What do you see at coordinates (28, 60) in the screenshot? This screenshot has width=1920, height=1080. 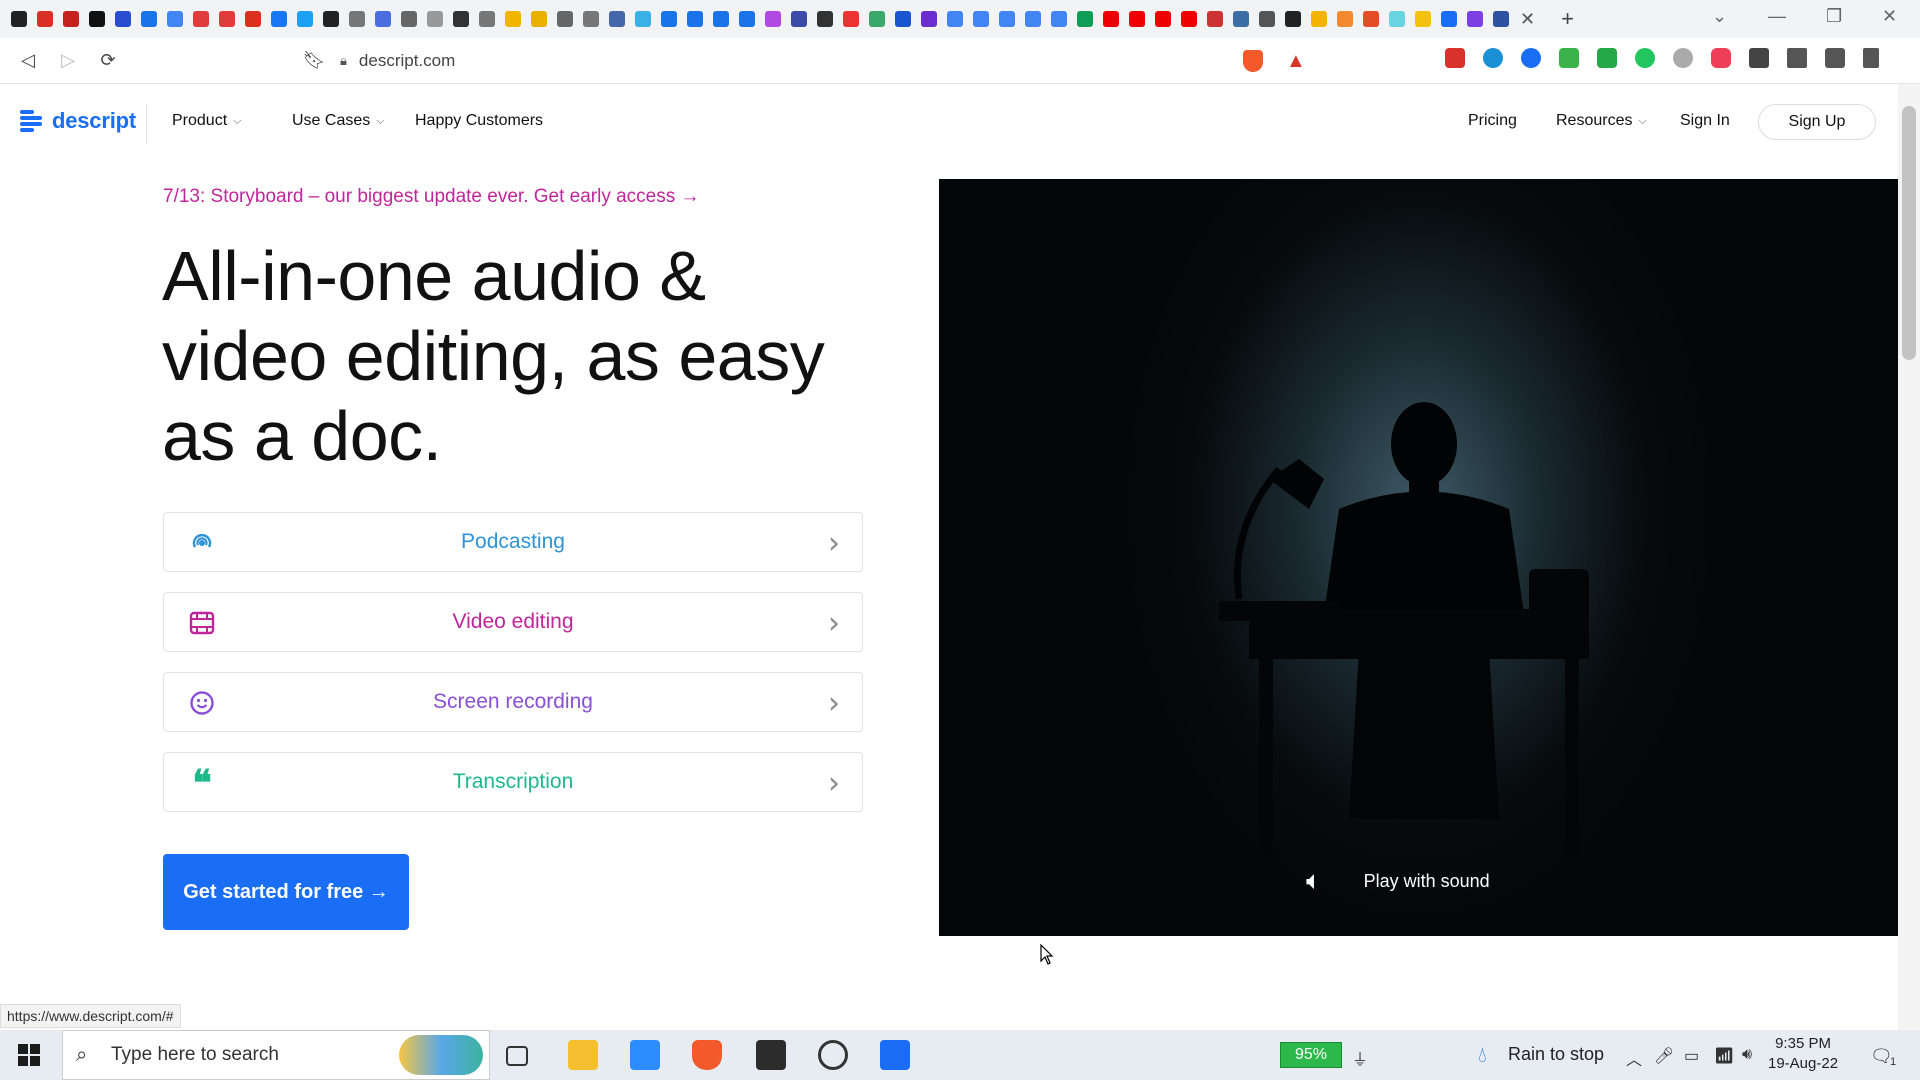 I see `back-icon: ◁` at bounding box center [28, 60].